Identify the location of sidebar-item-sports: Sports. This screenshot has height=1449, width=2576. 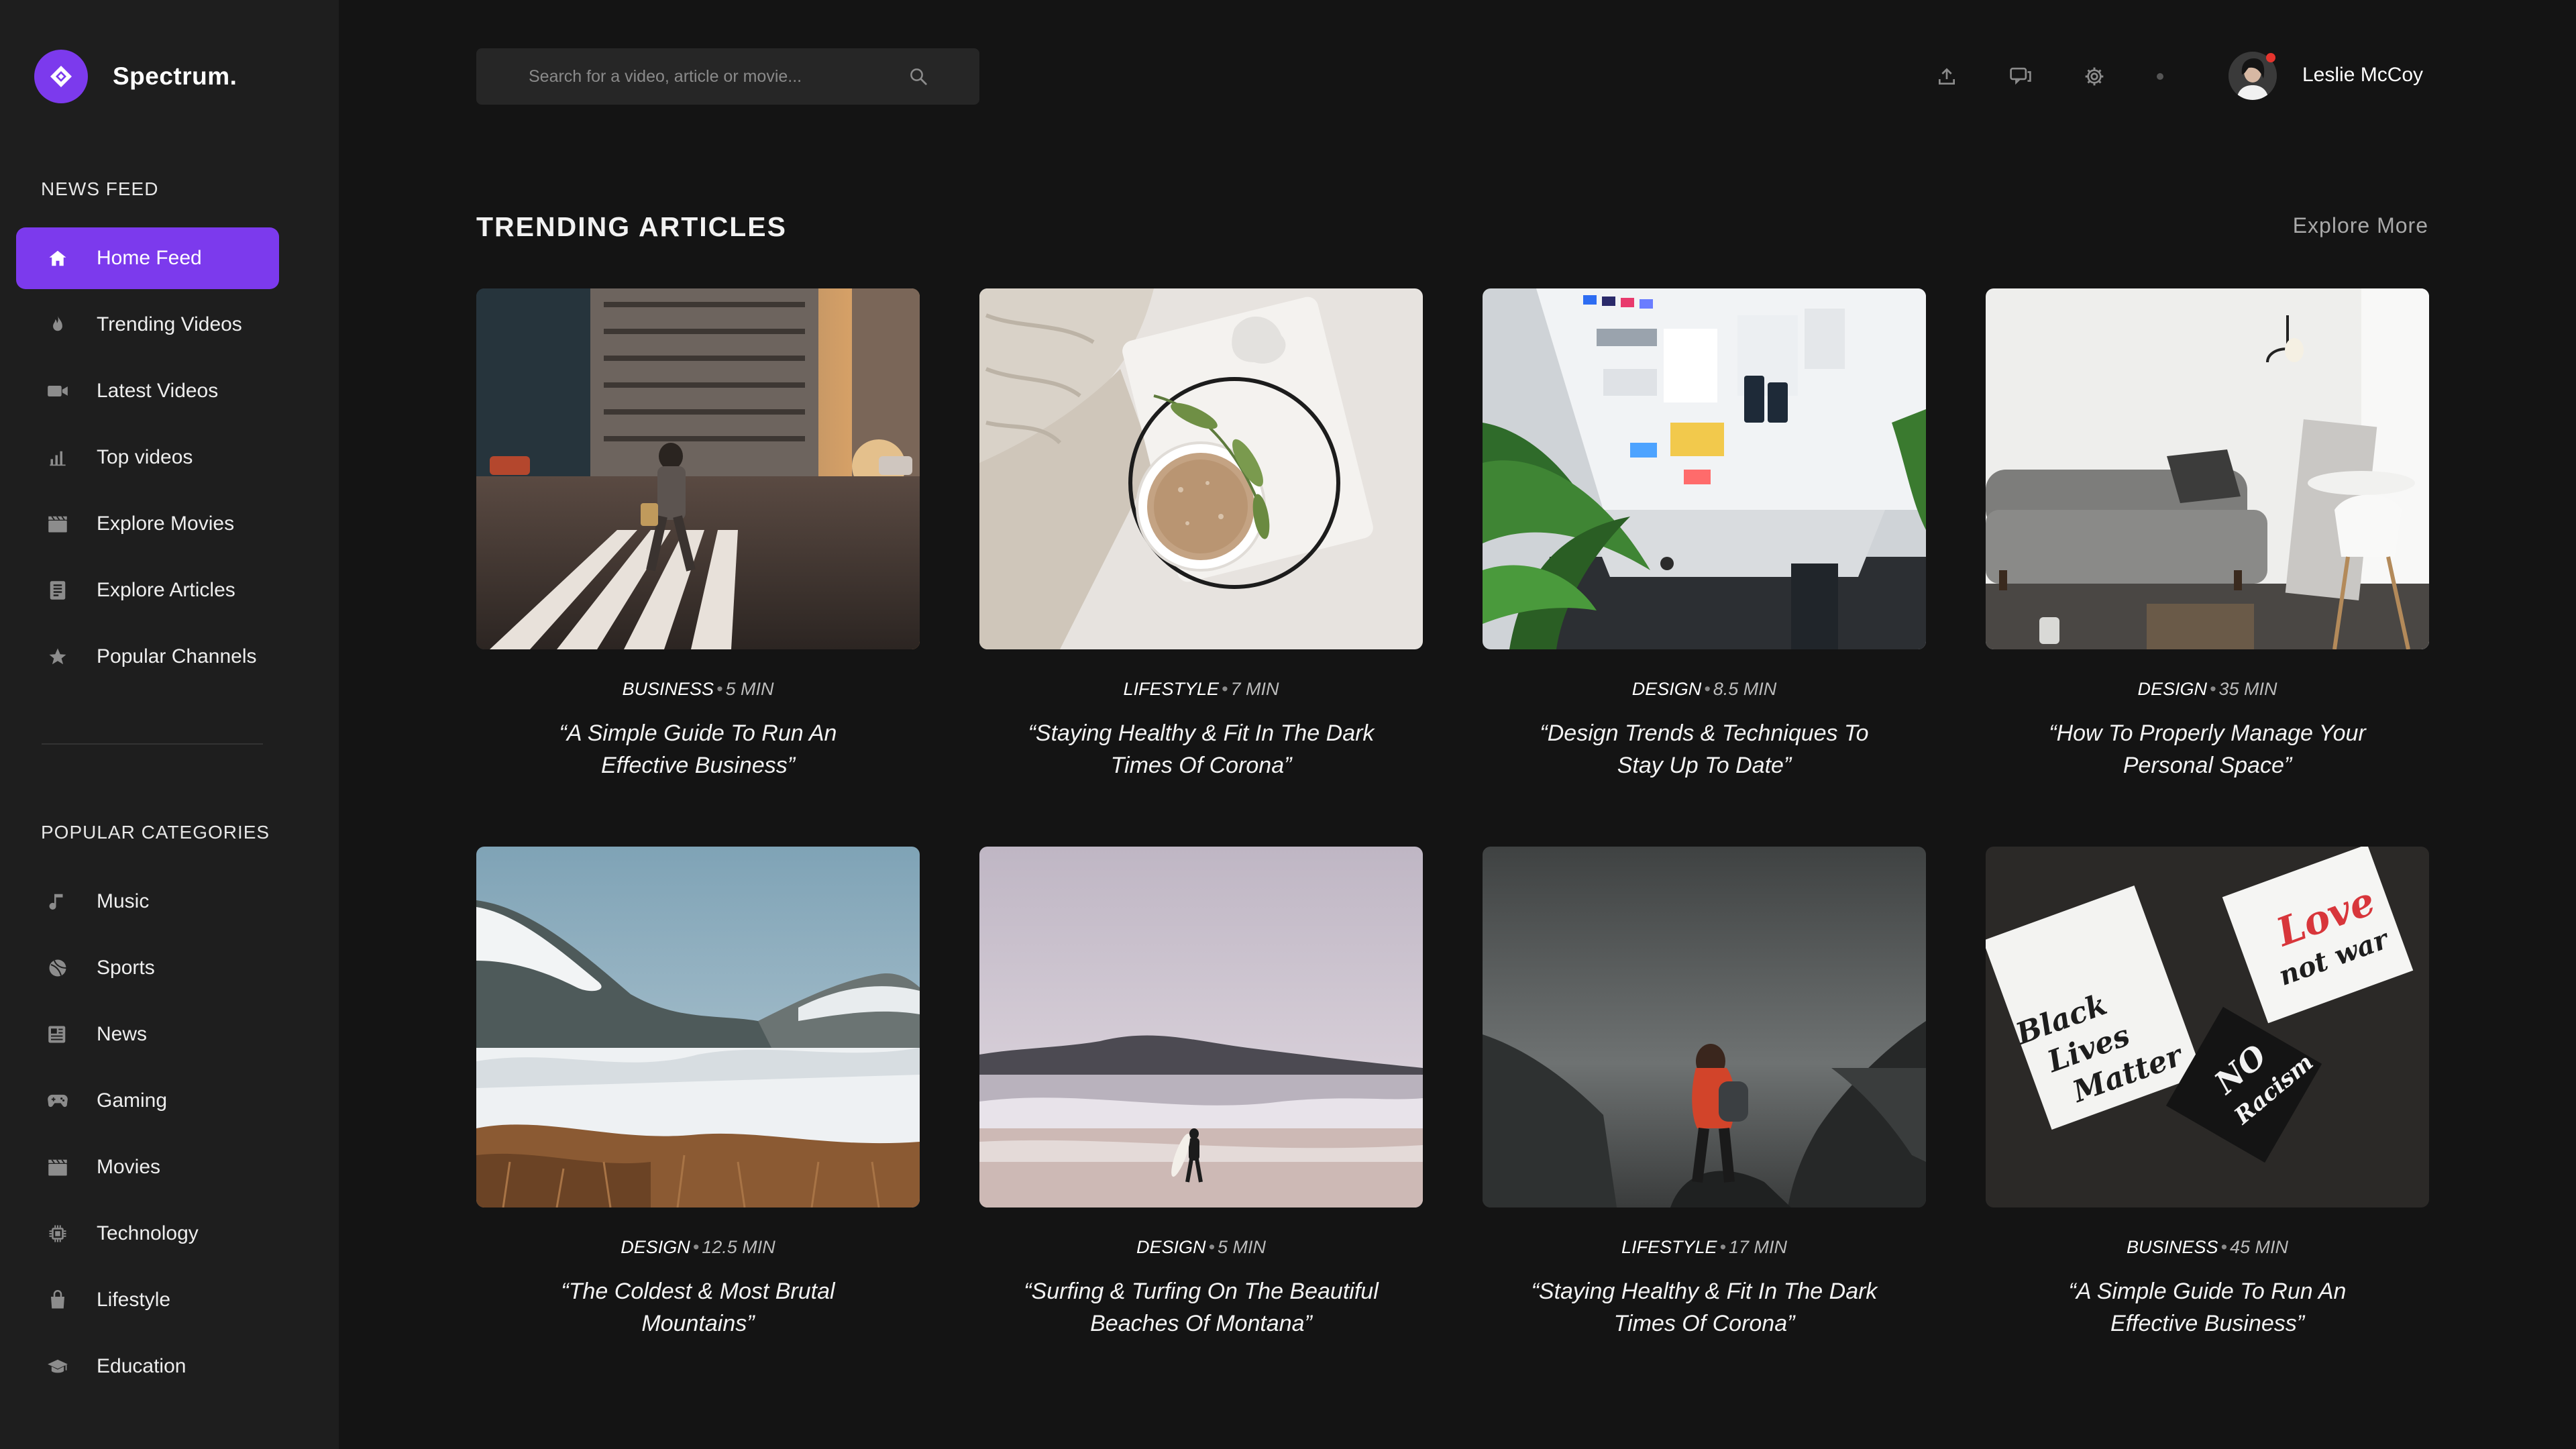
(147, 968).